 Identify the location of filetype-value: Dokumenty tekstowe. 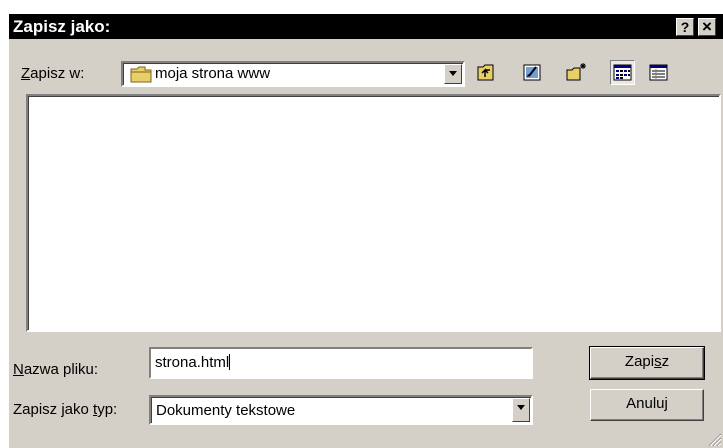
(226, 410).